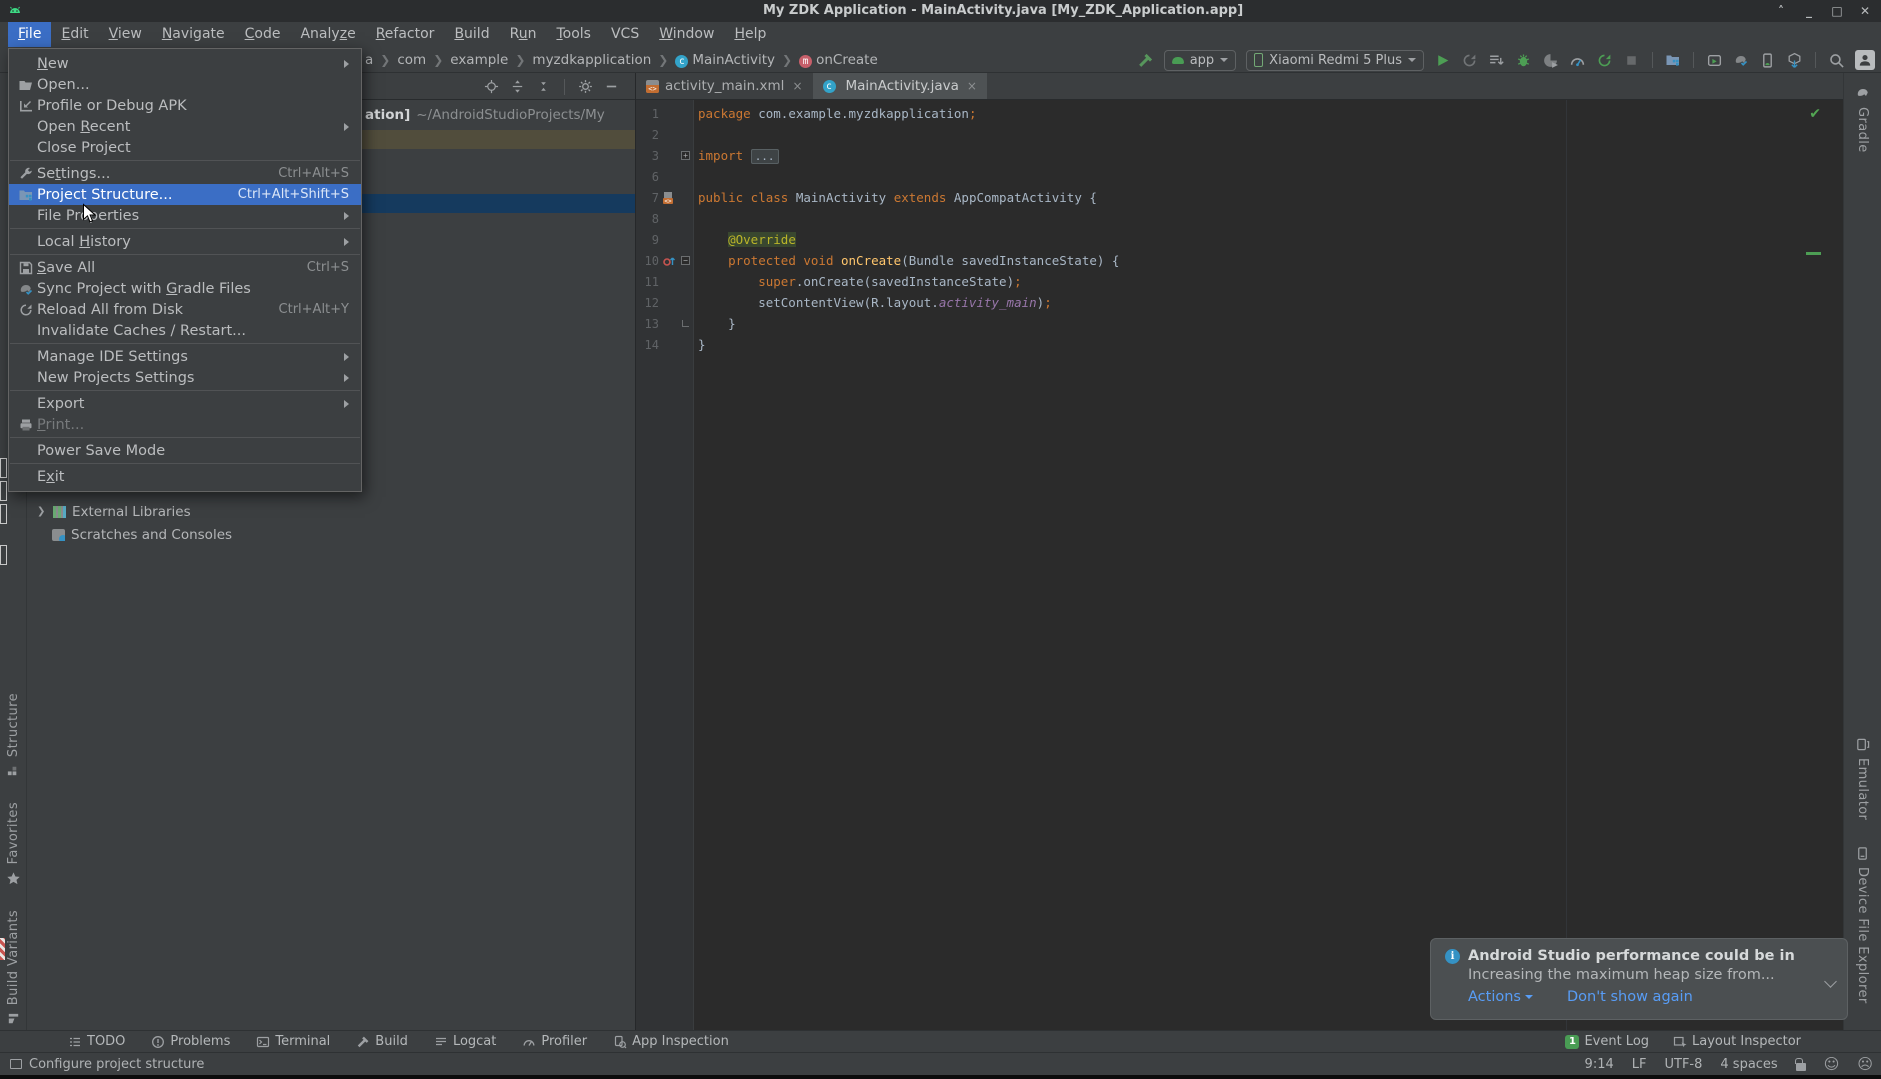 The image size is (1881, 1079). Describe the element at coordinates (1335, 60) in the screenshot. I see `device-select: Xiaomi Redmi 5 Plus` at that location.